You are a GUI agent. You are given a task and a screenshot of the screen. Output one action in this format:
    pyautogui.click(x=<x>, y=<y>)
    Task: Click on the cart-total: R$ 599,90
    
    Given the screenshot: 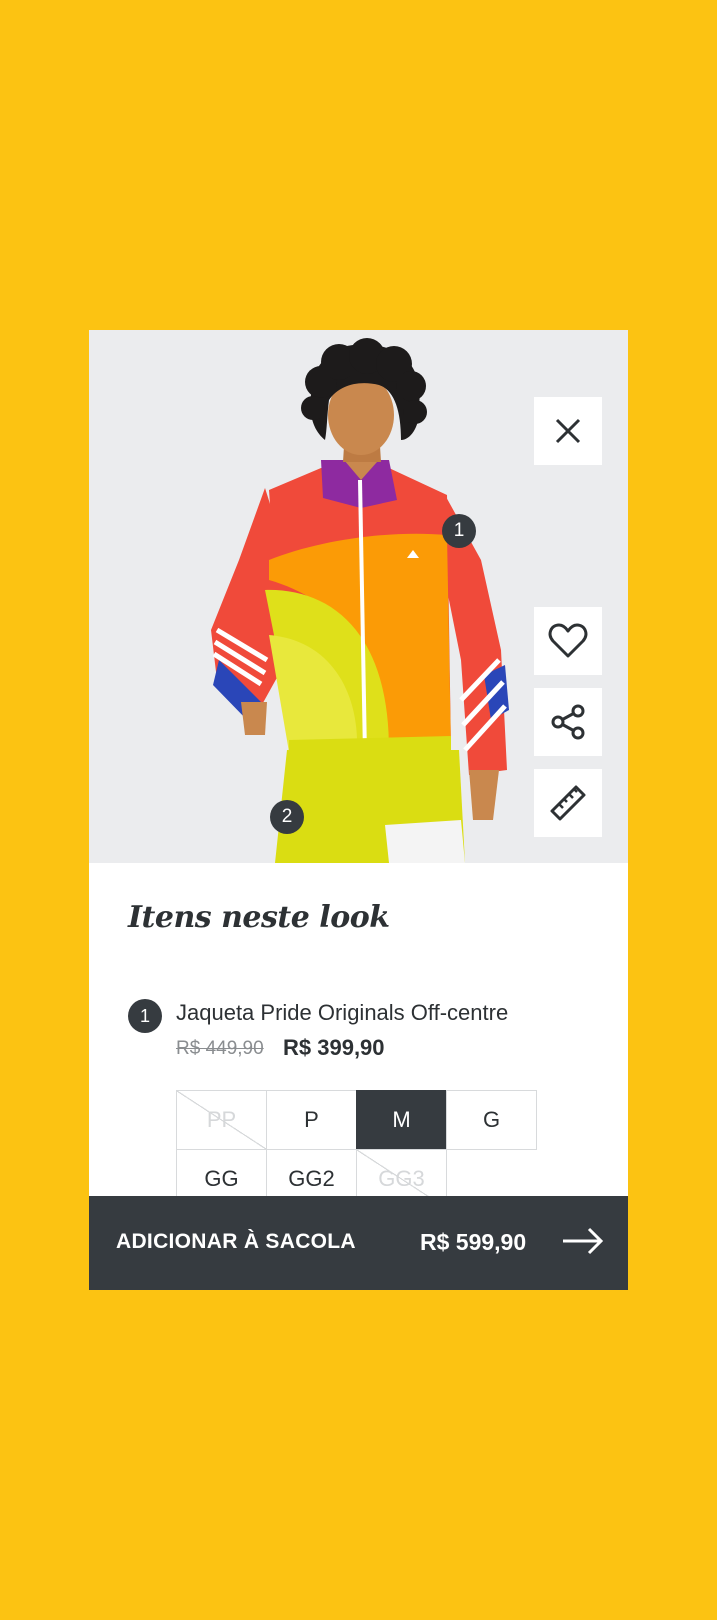 What is the action you would take?
    pyautogui.click(x=473, y=1242)
    